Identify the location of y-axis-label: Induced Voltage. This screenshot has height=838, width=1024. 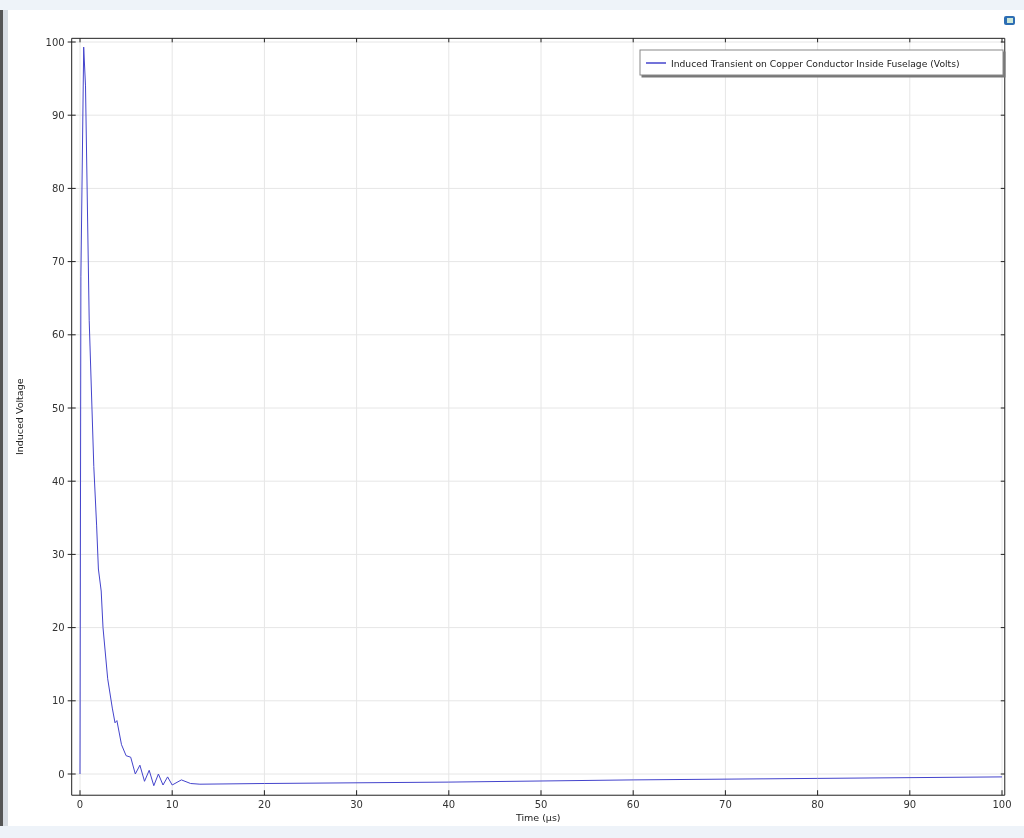
(19, 417).